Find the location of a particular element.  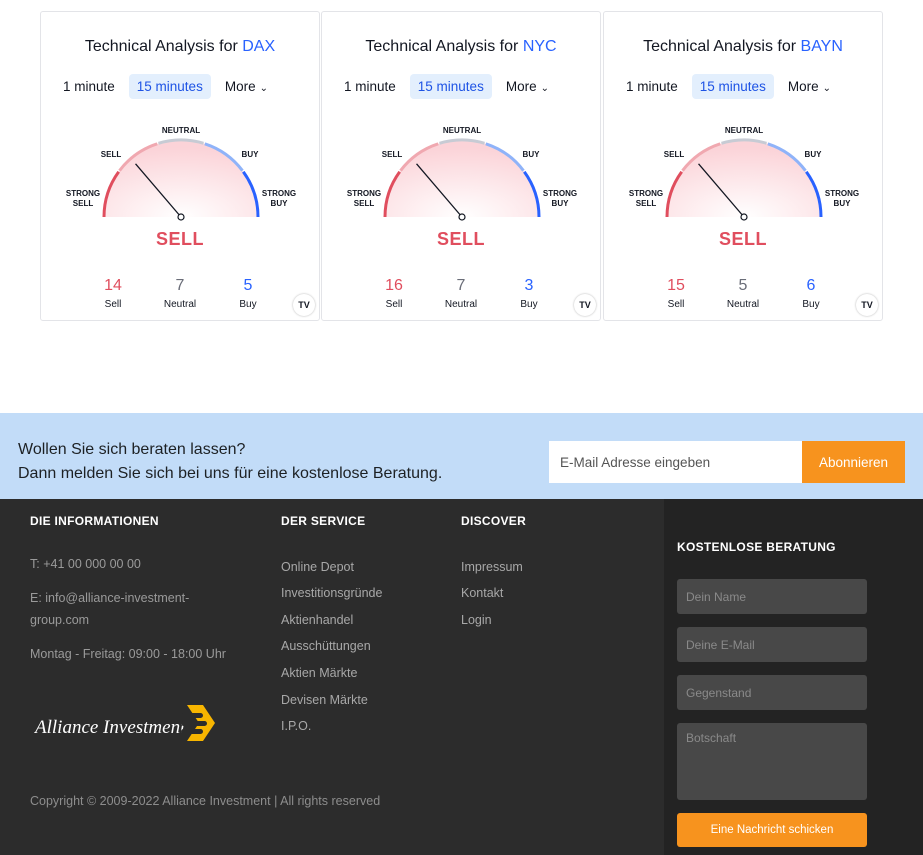

count-buy-value: 6 is located at coordinates (811, 285).